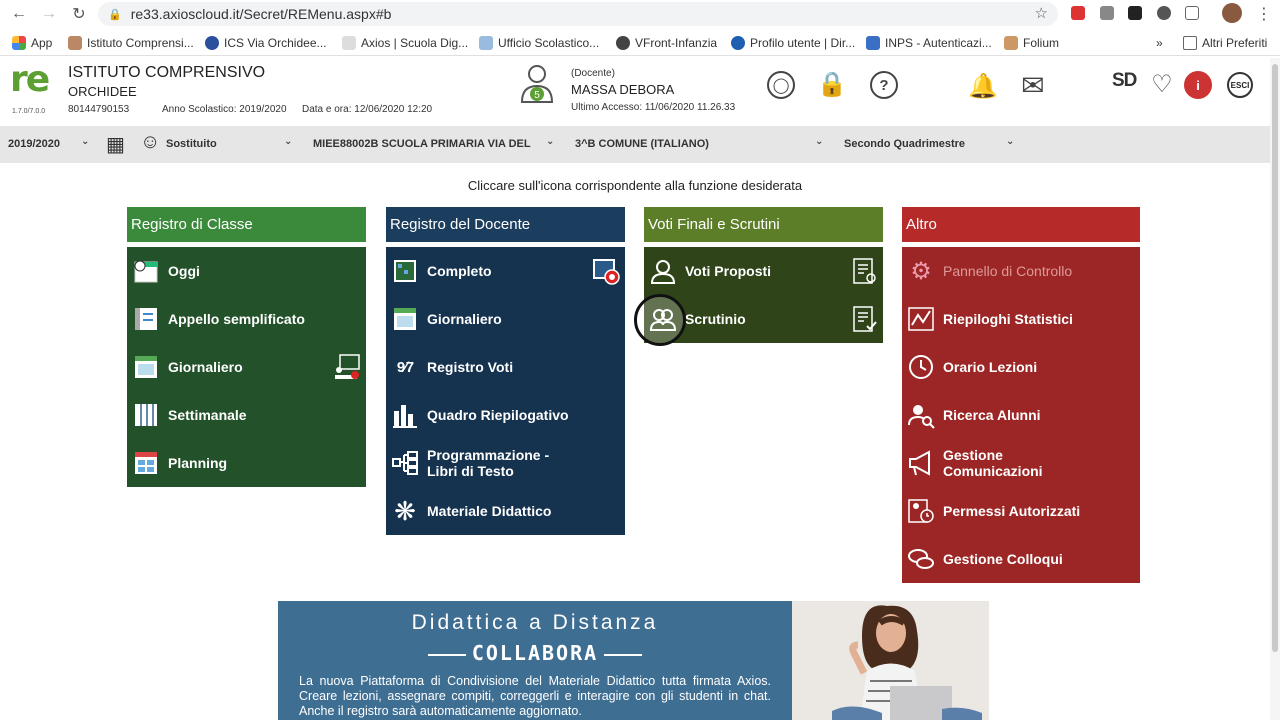 Image resolution: width=1280 pixels, height=720 pixels. I want to click on app-logo: re, so click(30, 80).